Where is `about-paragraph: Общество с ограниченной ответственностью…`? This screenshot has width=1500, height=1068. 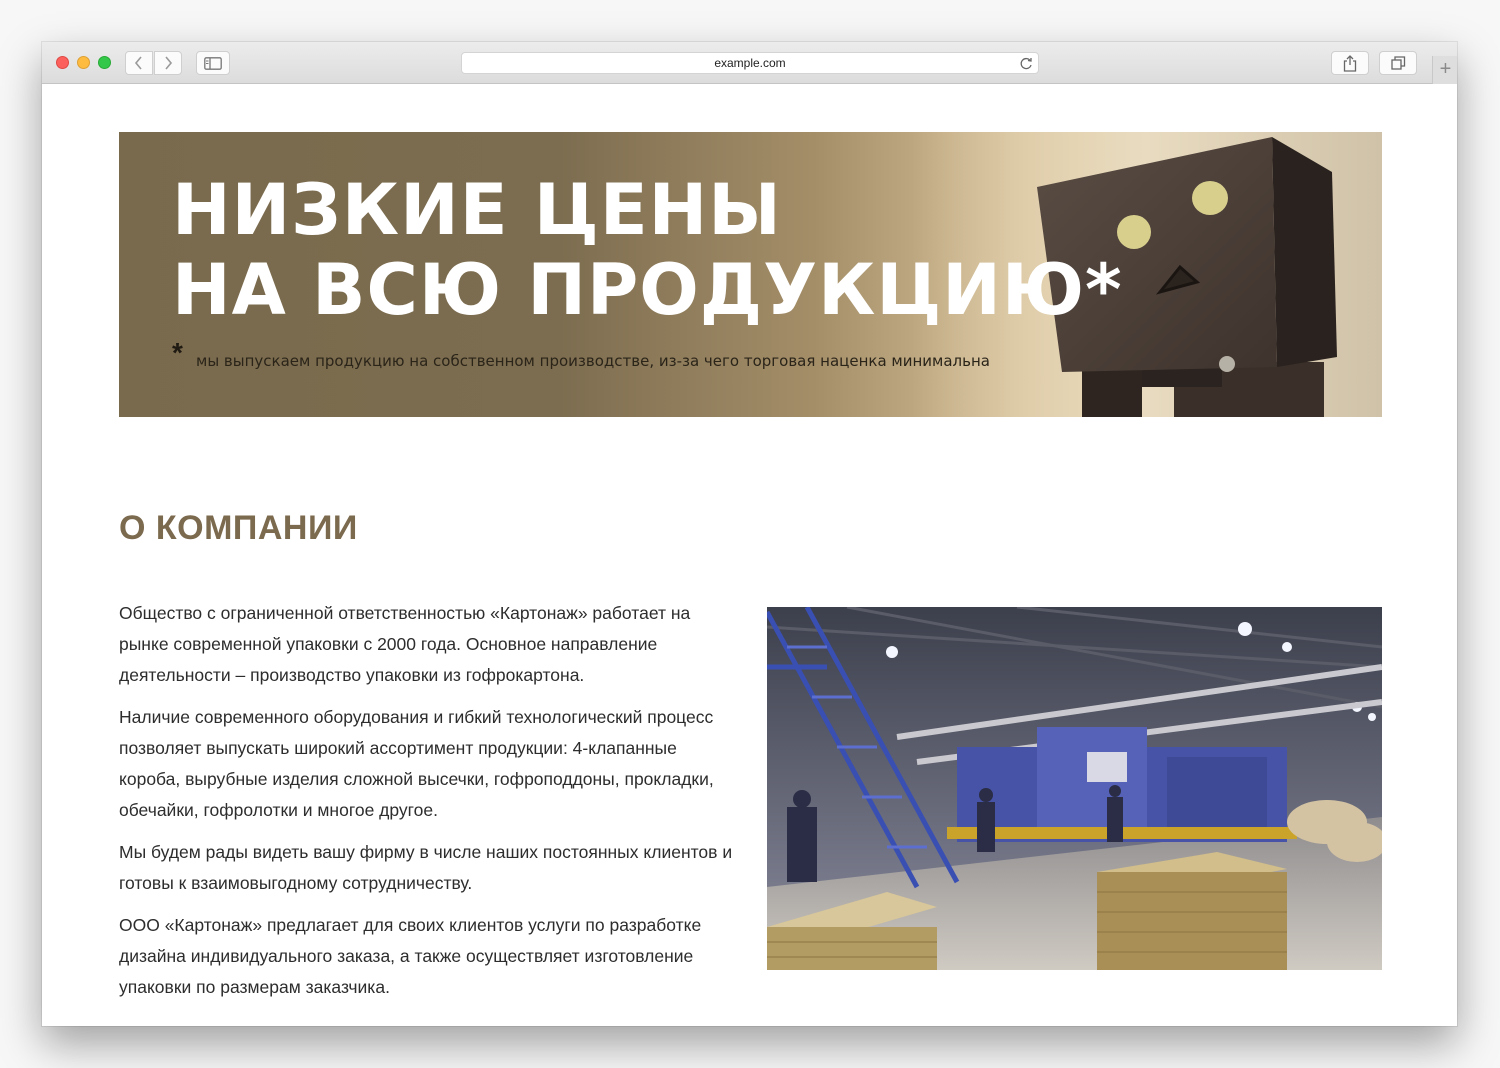 about-paragraph: Общество с ограниченной ответственностью… is located at coordinates (405, 644).